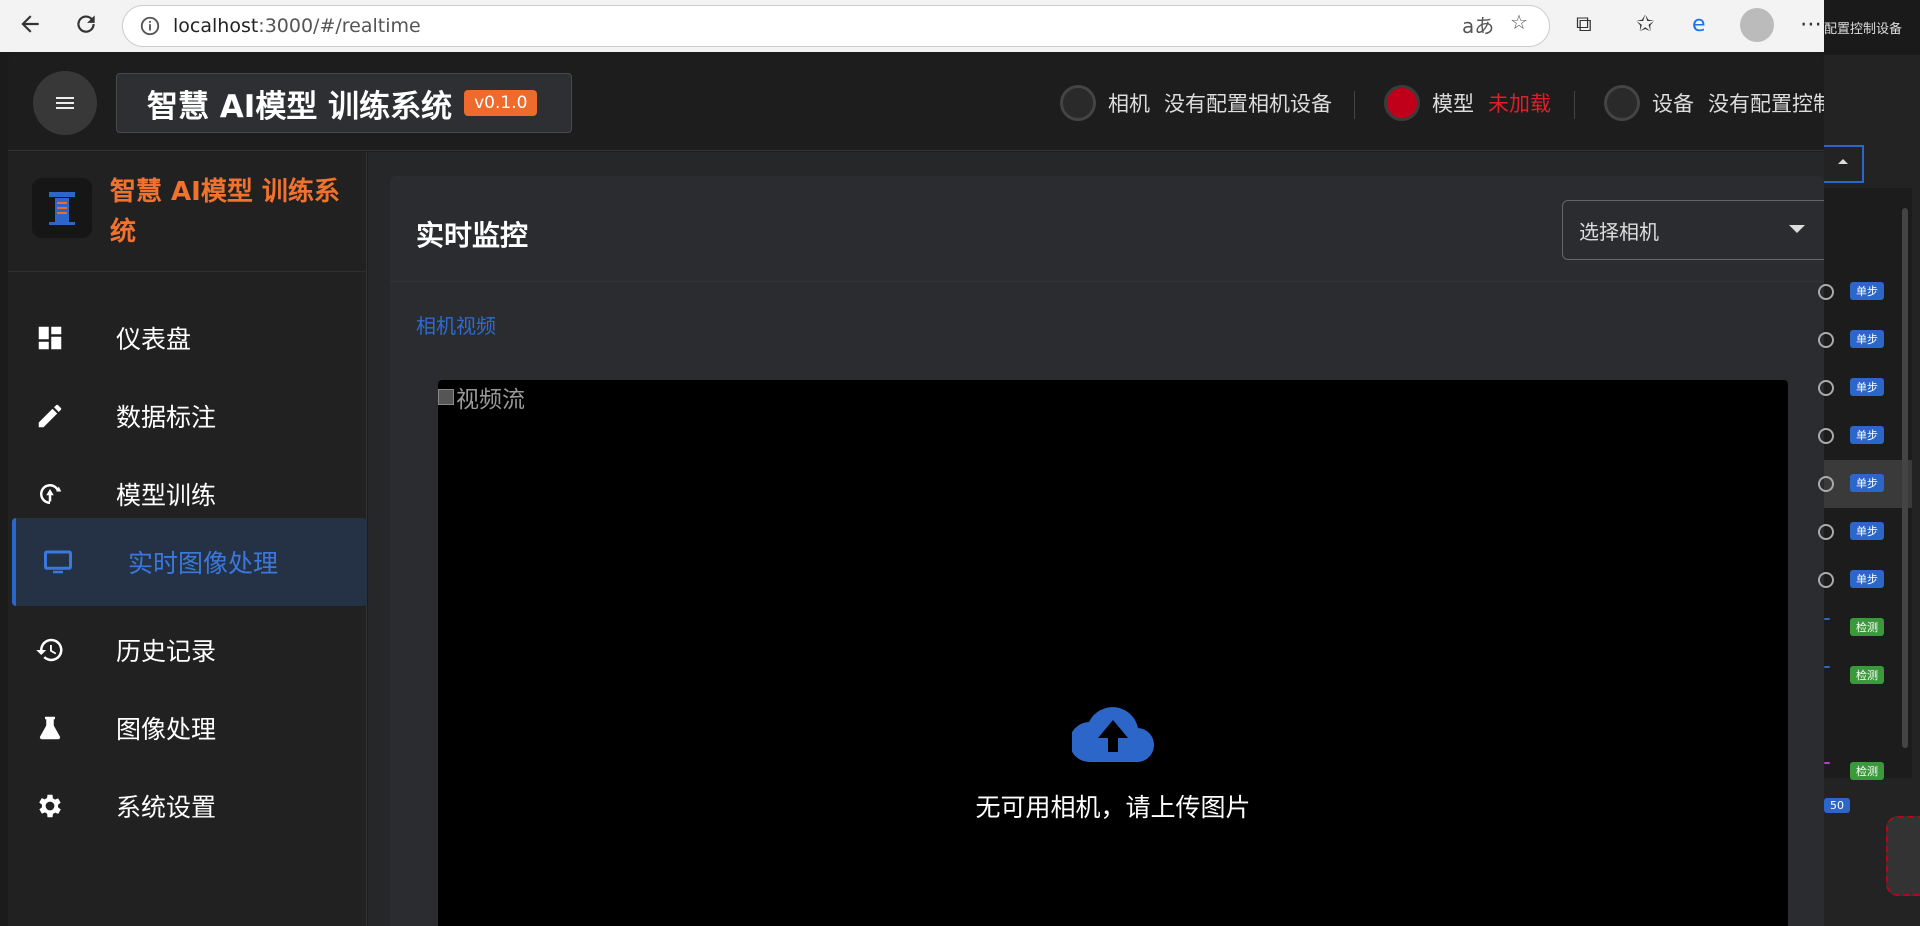  What do you see at coordinates (472, 235) in the screenshot?
I see `page-title: 实时监控` at bounding box center [472, 235].